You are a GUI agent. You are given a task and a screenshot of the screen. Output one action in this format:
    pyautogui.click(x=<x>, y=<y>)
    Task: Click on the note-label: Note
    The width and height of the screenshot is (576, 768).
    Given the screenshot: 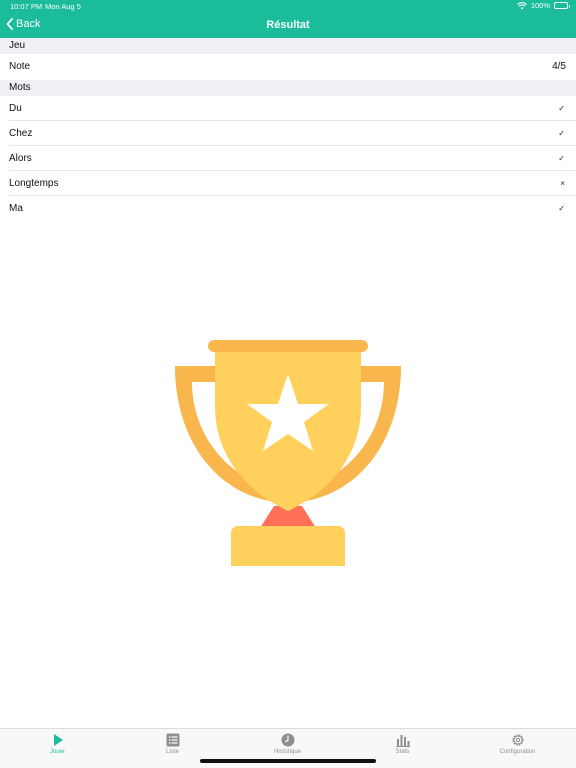 What is the action you would take?
    pyautogui.click(x=20, y=66)
    